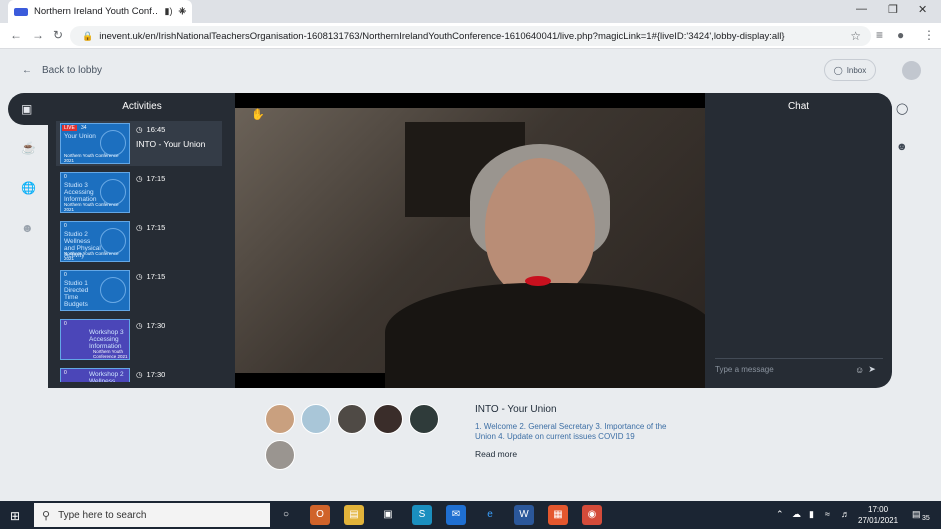 The image size is (941, 529). What do you see at coordinates (861, 9) in the screenshot?
I see `minimize-icon: —` at bounding box center [861, 9].